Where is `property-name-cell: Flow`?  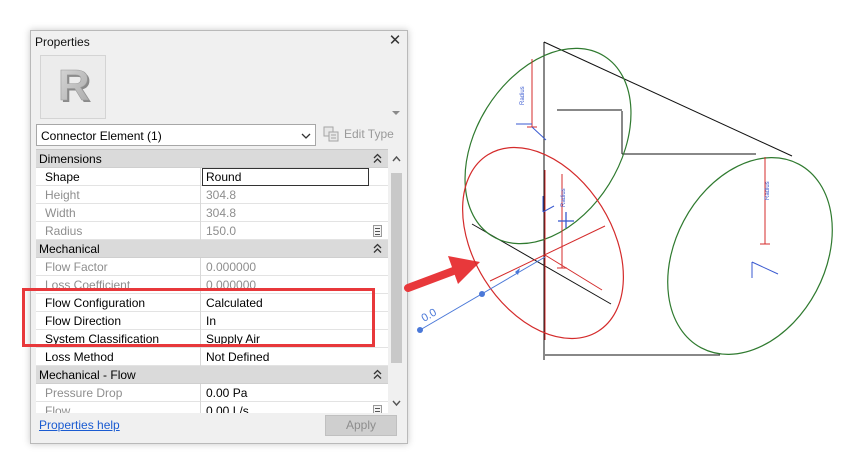 property-name-cell: Flow is located at coordinates (118, 407).